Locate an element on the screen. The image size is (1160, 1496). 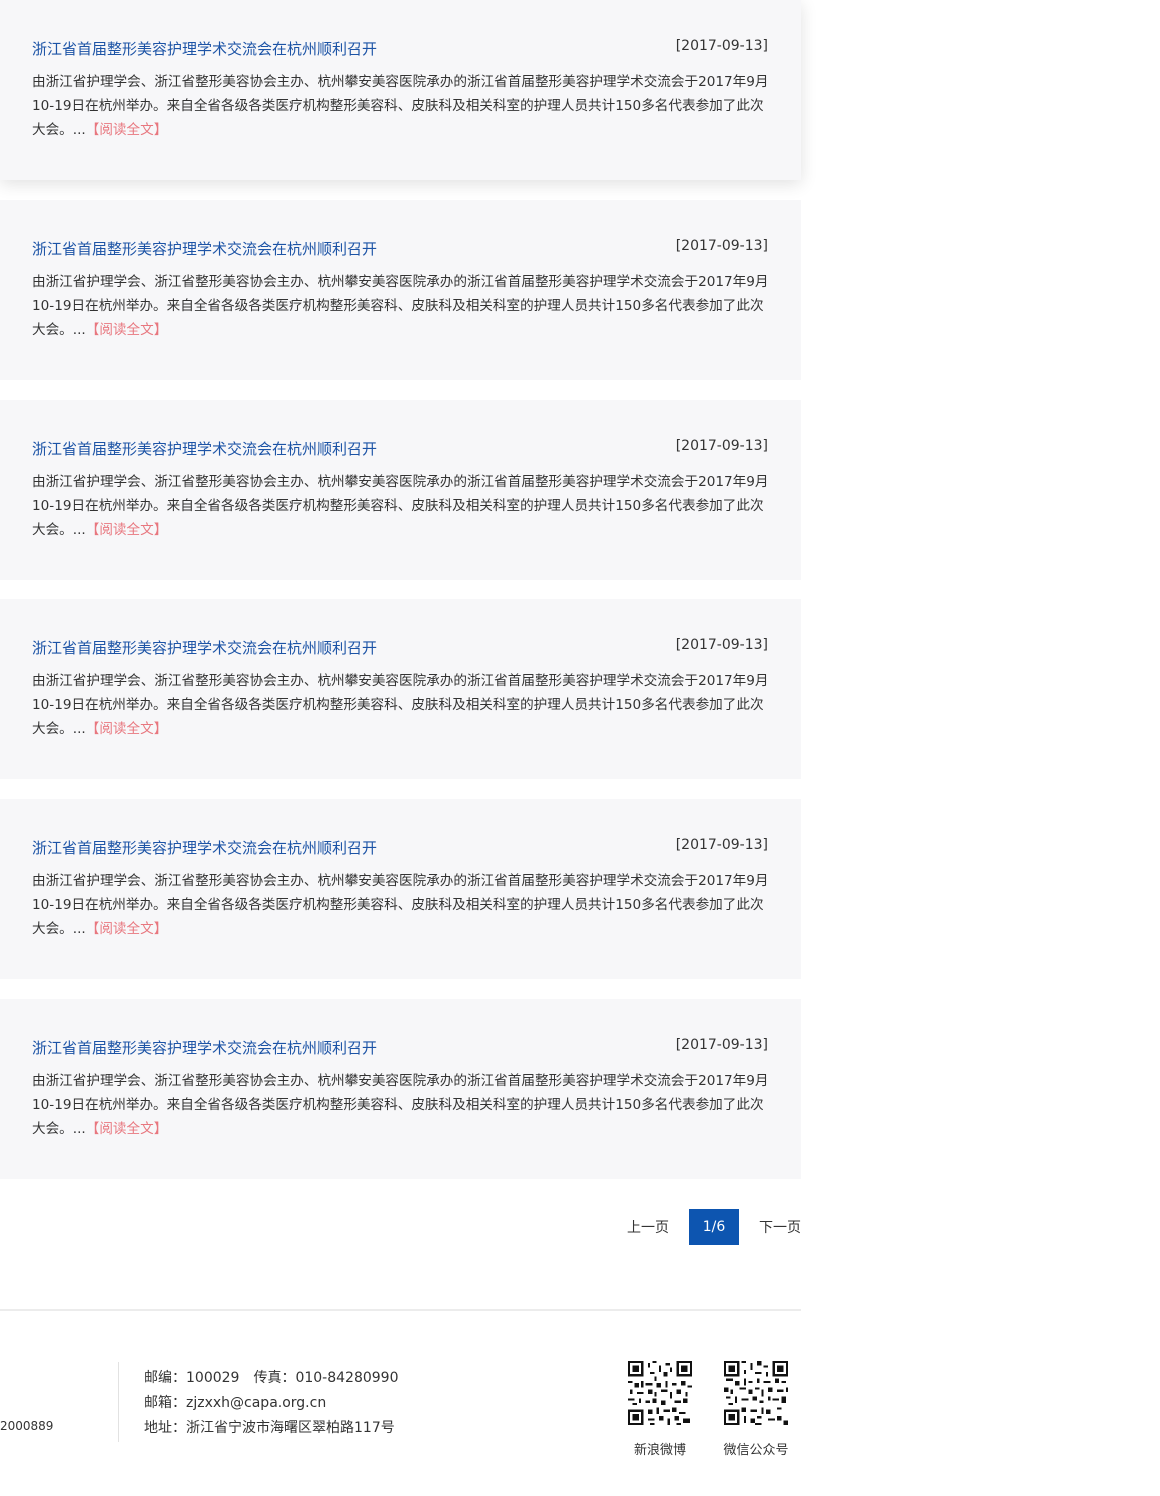
next-page-button: 下一页 is located at coordinates (780, 1227).